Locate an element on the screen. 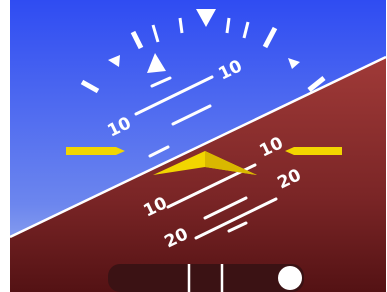 This screenshot has width=387, height=292. wing-marker-right is located at coordinates (313, 151).